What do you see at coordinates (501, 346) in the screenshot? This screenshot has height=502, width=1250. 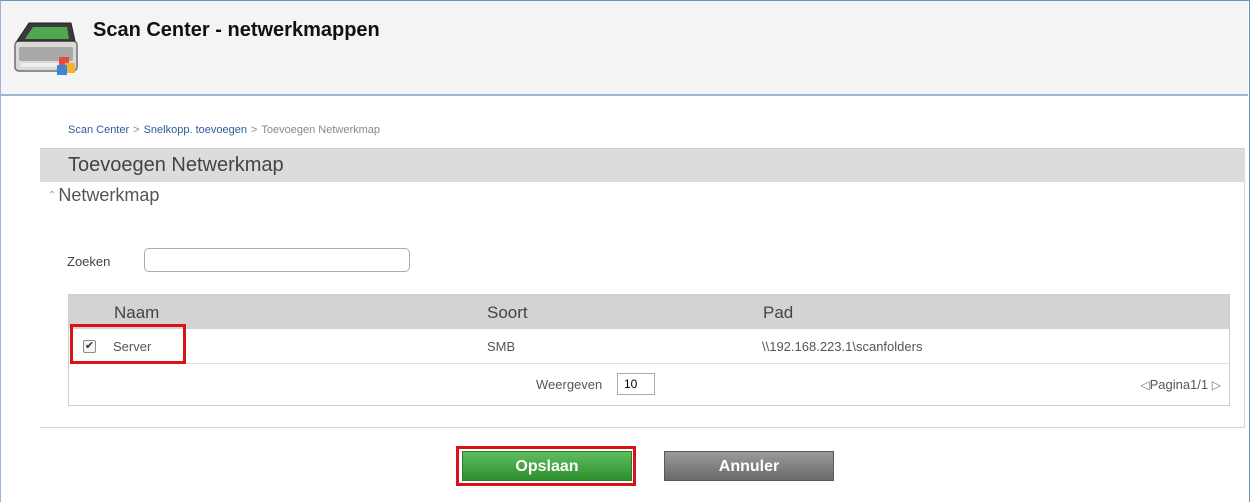 I see `row-type: SMB` at bounding box center [501, 346].